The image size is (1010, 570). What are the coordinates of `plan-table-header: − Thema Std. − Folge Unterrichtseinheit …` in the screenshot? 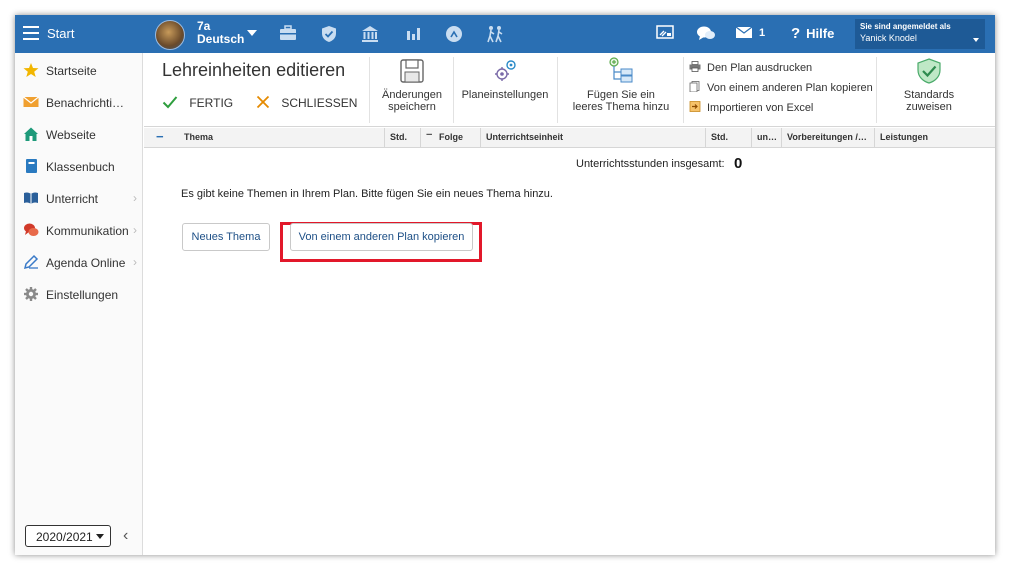 It's located at (569, 138).